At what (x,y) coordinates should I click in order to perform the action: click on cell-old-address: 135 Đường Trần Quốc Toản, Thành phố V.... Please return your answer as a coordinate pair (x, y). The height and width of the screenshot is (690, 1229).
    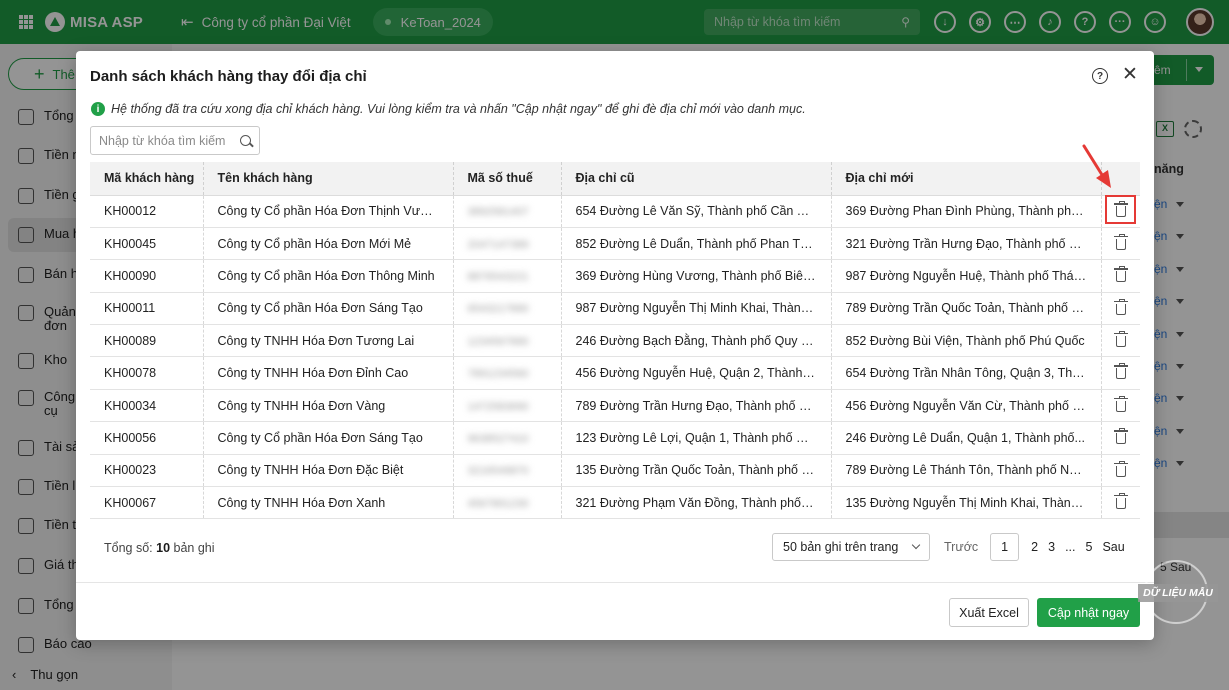
    Looking at the image, I should click on (696, 471).